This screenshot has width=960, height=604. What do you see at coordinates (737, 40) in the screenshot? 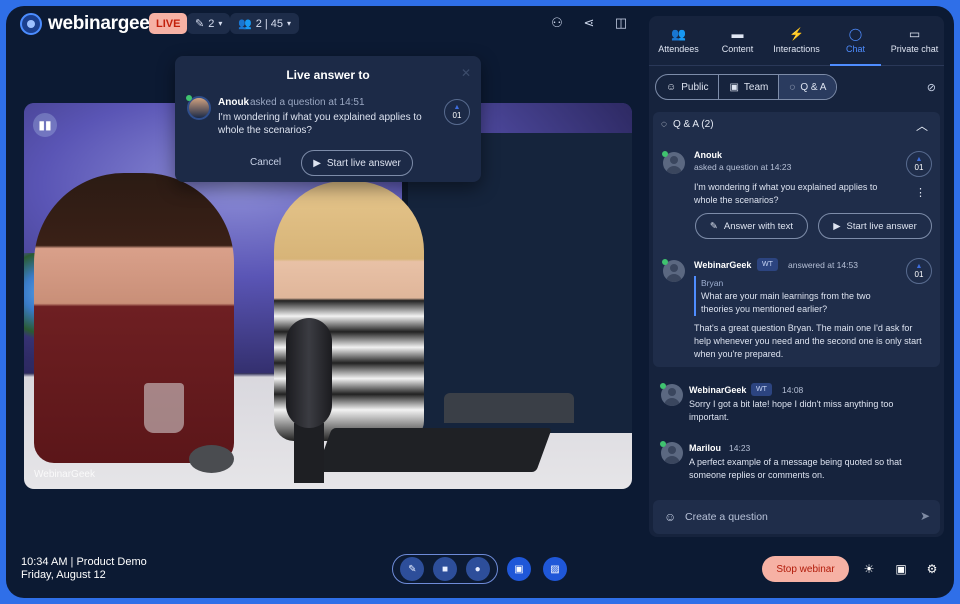
I see `tab-content: ▬ Content` at bounding box center [737, 40].